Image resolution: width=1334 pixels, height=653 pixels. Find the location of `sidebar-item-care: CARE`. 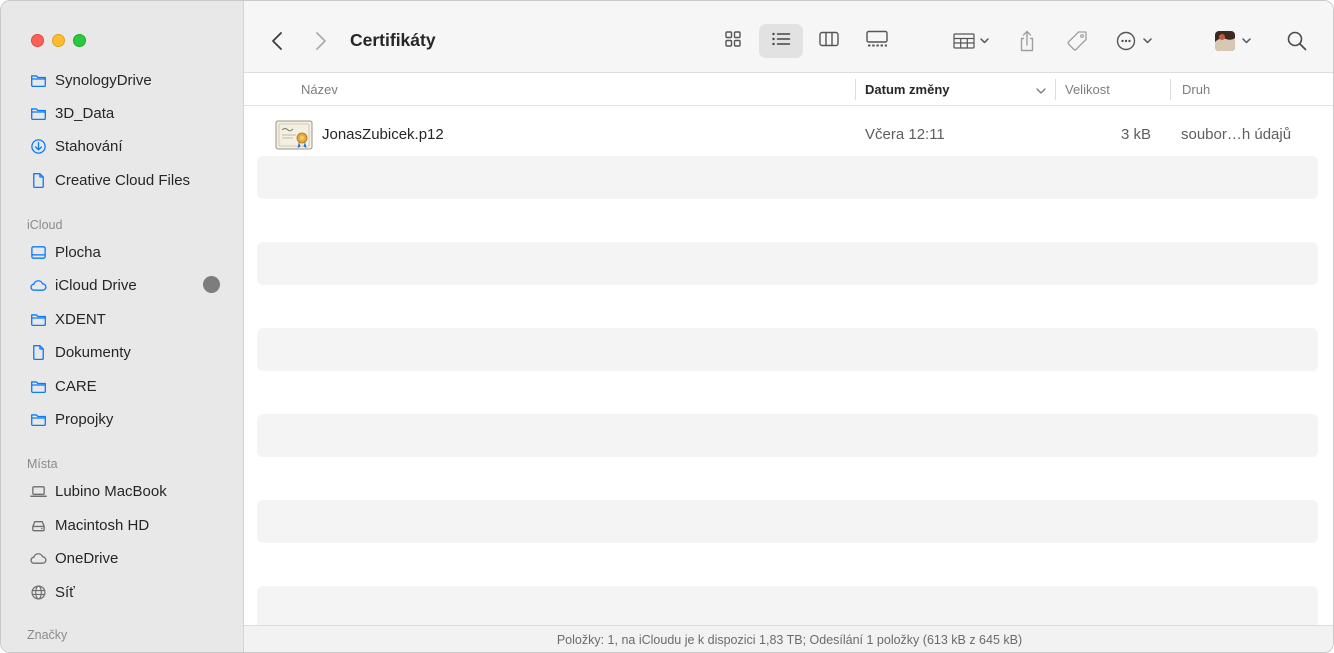

sidebar-item-care: CARE is located at coordinates (63, 386).